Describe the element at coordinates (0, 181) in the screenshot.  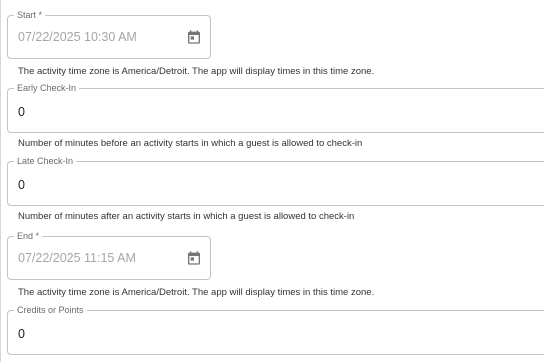
I see `panel-divider` at that location.